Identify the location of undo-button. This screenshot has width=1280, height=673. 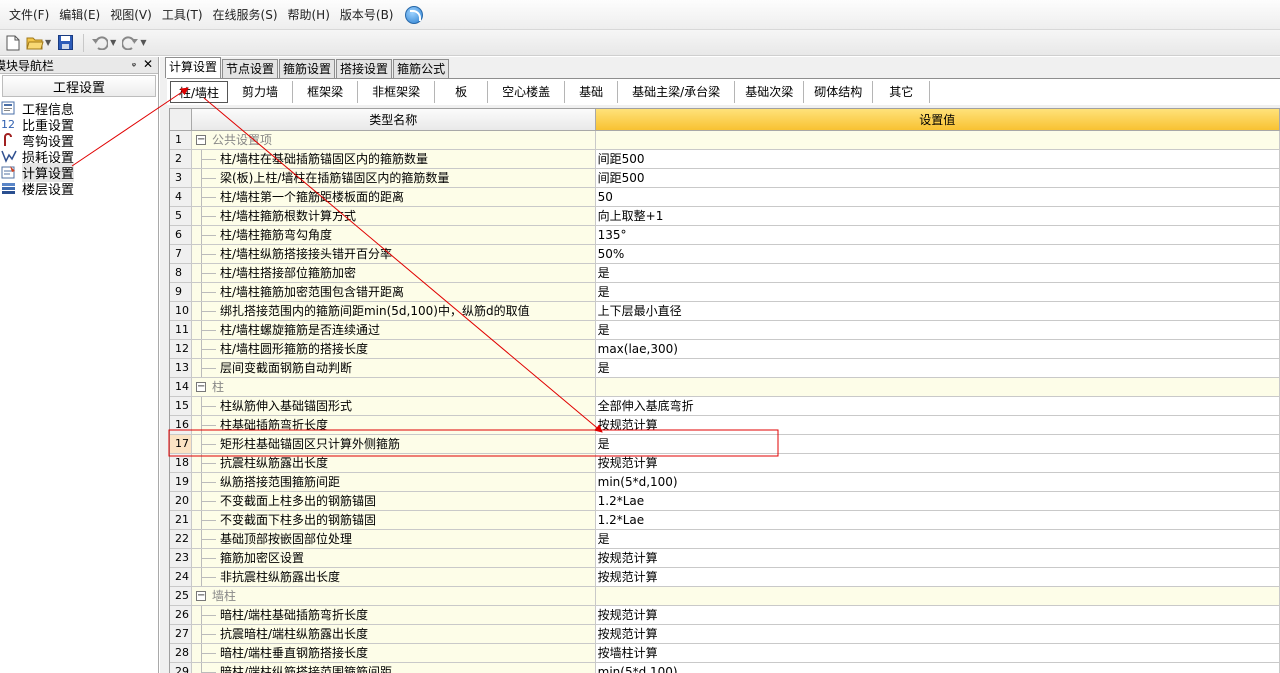
(100, 43).